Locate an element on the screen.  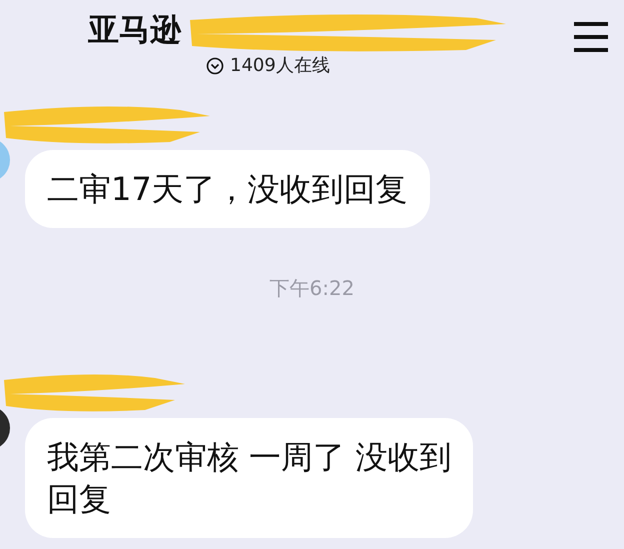
timestamp: 下午6:22 is located at coordinates (312, 288).